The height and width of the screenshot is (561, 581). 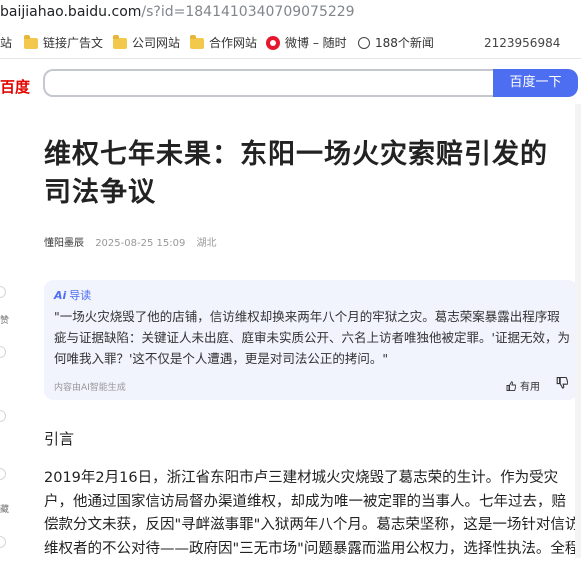 I want to click on bookmark-item: 公司网站, so click(x=146, y=43).